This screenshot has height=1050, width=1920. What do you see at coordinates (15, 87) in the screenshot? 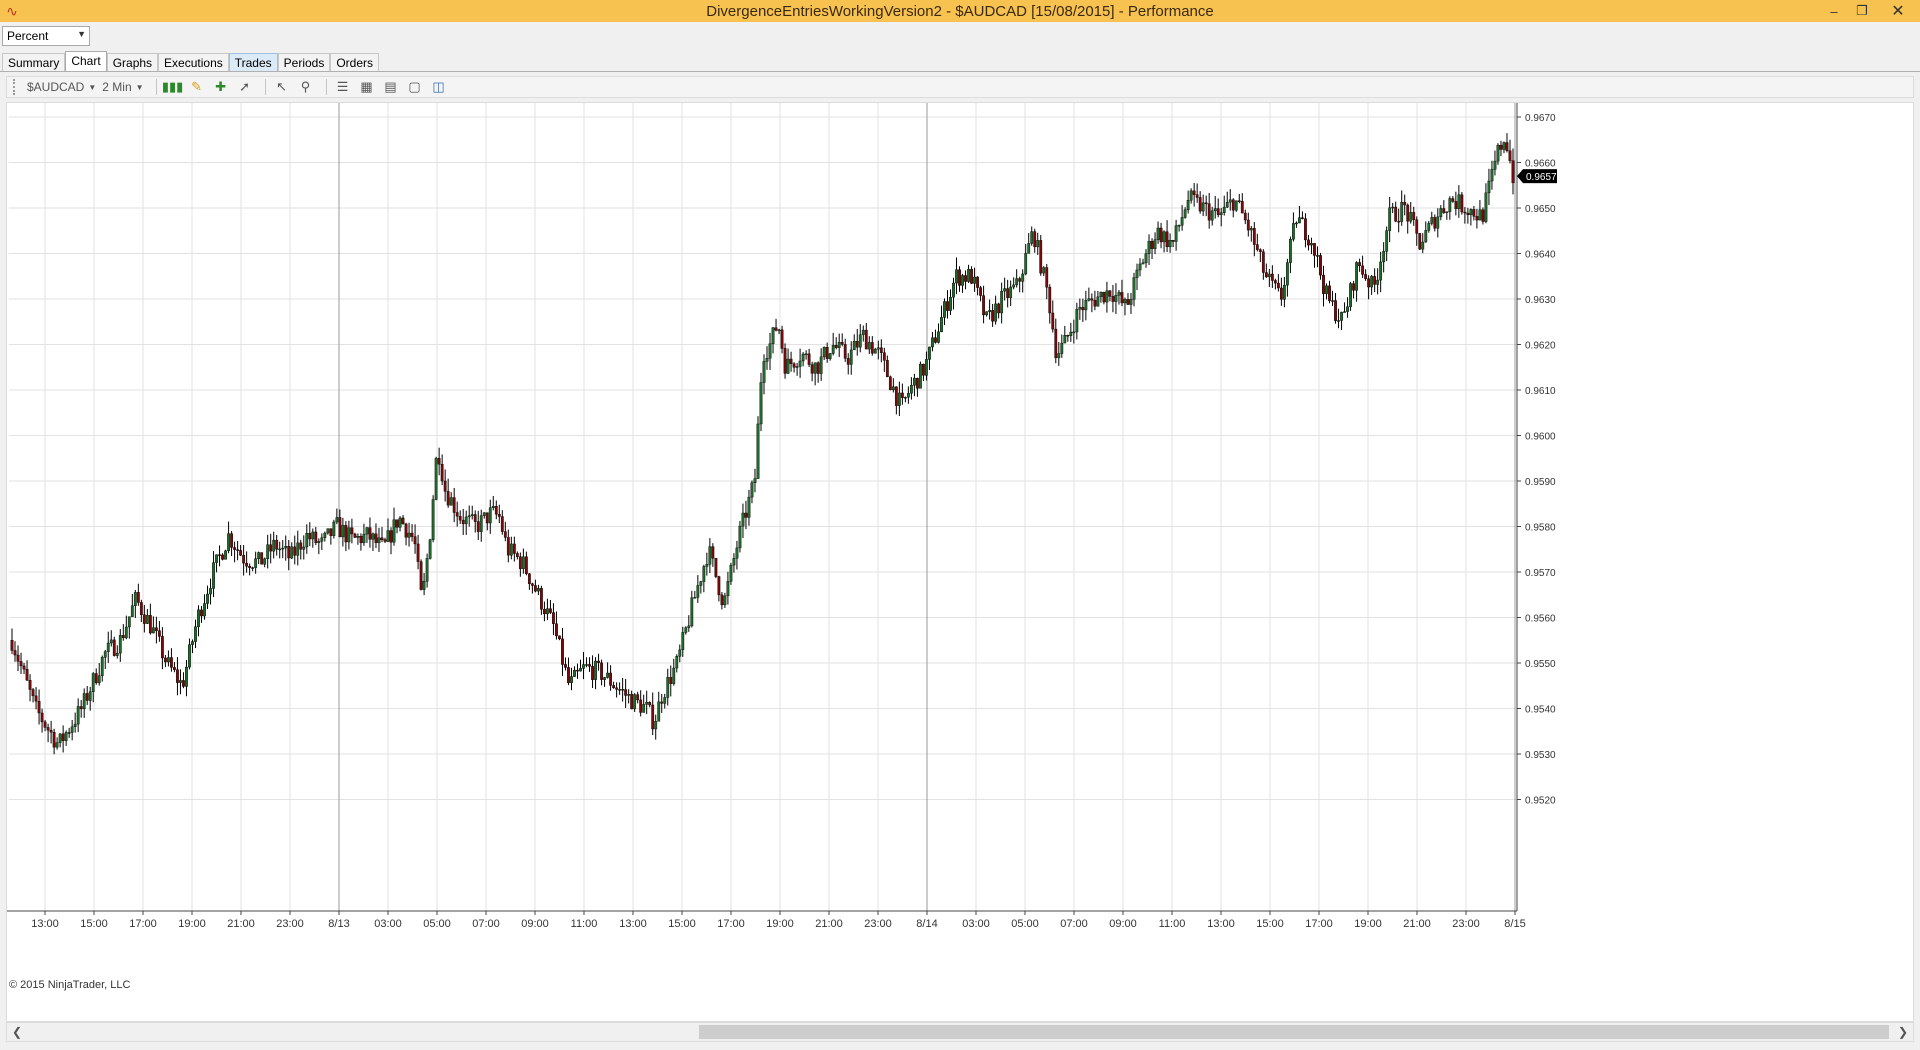
I see `toolbar-grip` at bounding box center [15, 87].